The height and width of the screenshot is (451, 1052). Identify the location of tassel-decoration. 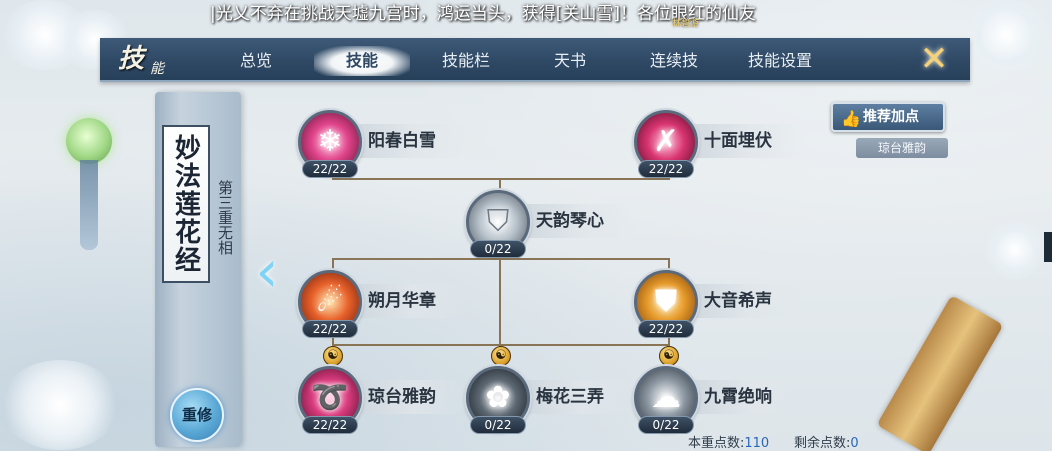
(89, 205).